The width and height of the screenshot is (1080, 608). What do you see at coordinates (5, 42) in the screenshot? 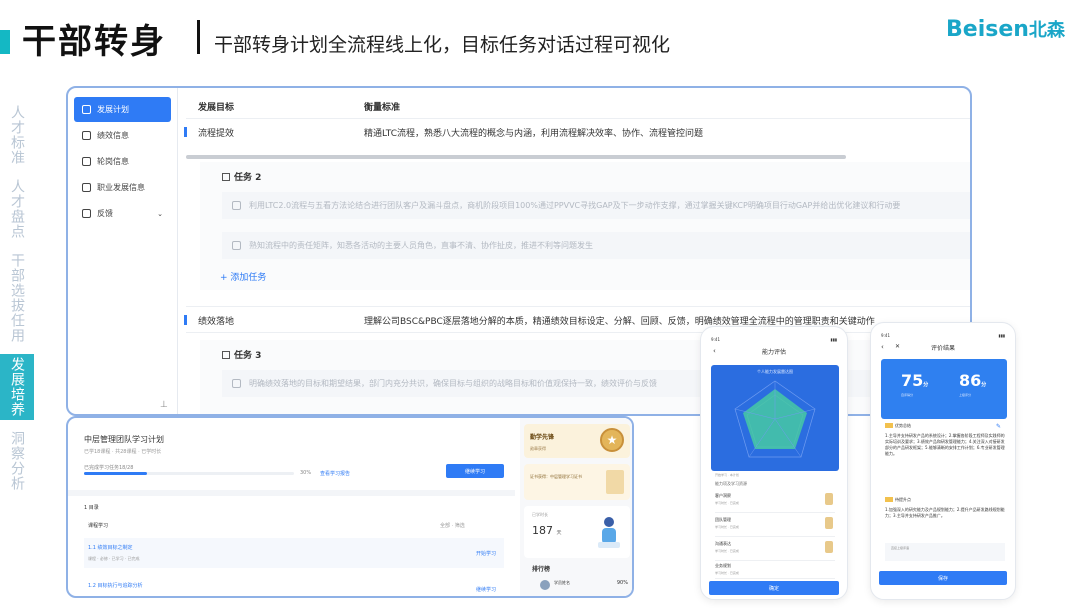
I see `title-accent-bar` at bounding box center [5, 42].